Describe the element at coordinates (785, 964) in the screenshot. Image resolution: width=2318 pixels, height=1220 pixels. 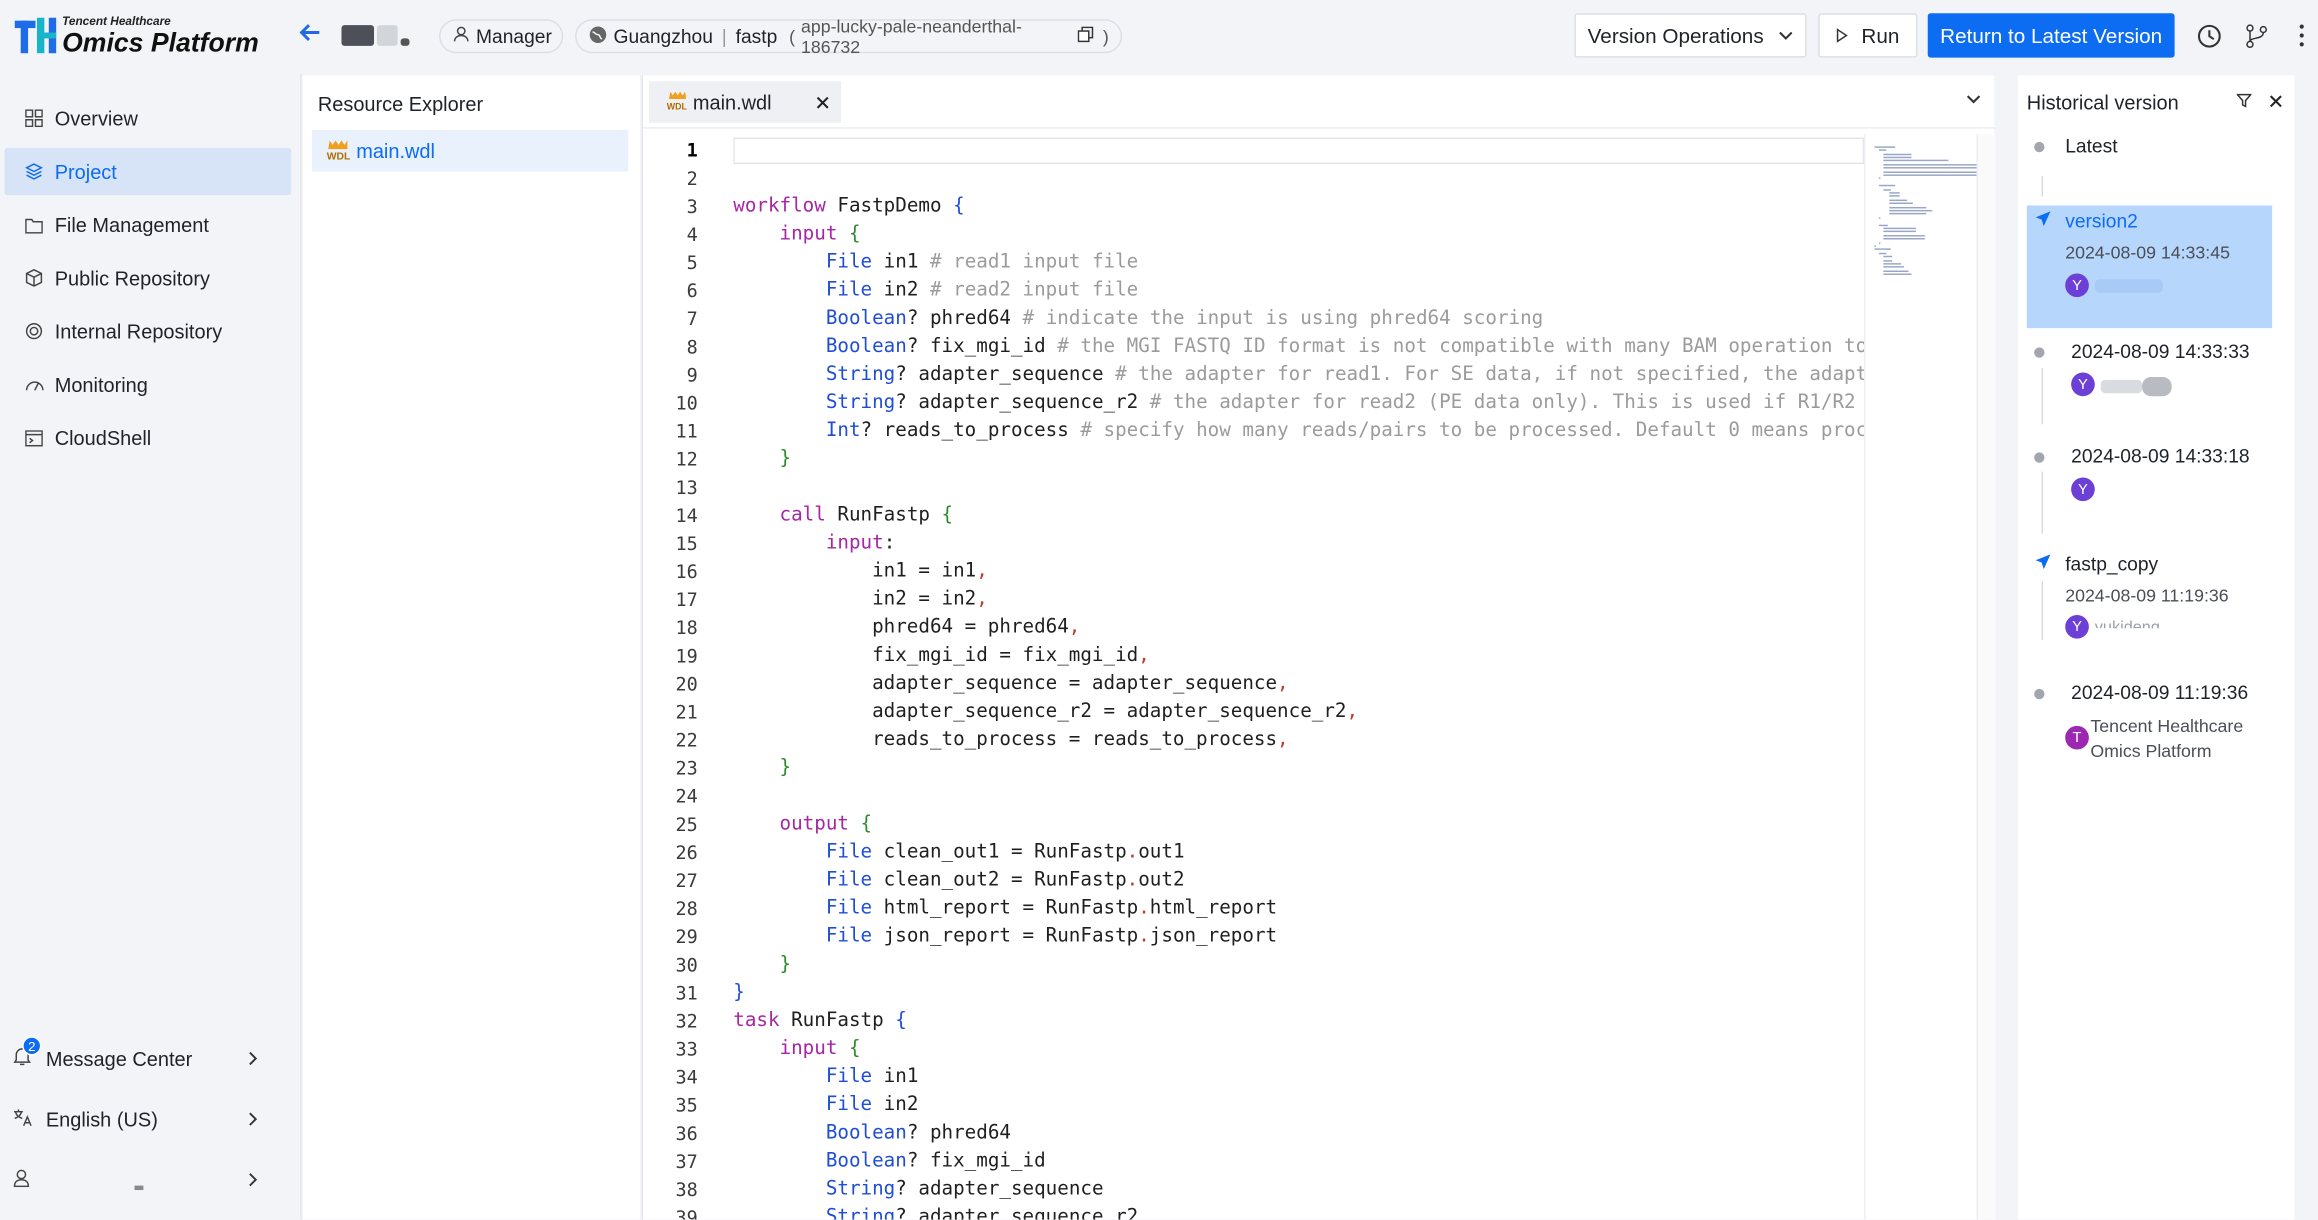
I see `code-text: }` at that location.